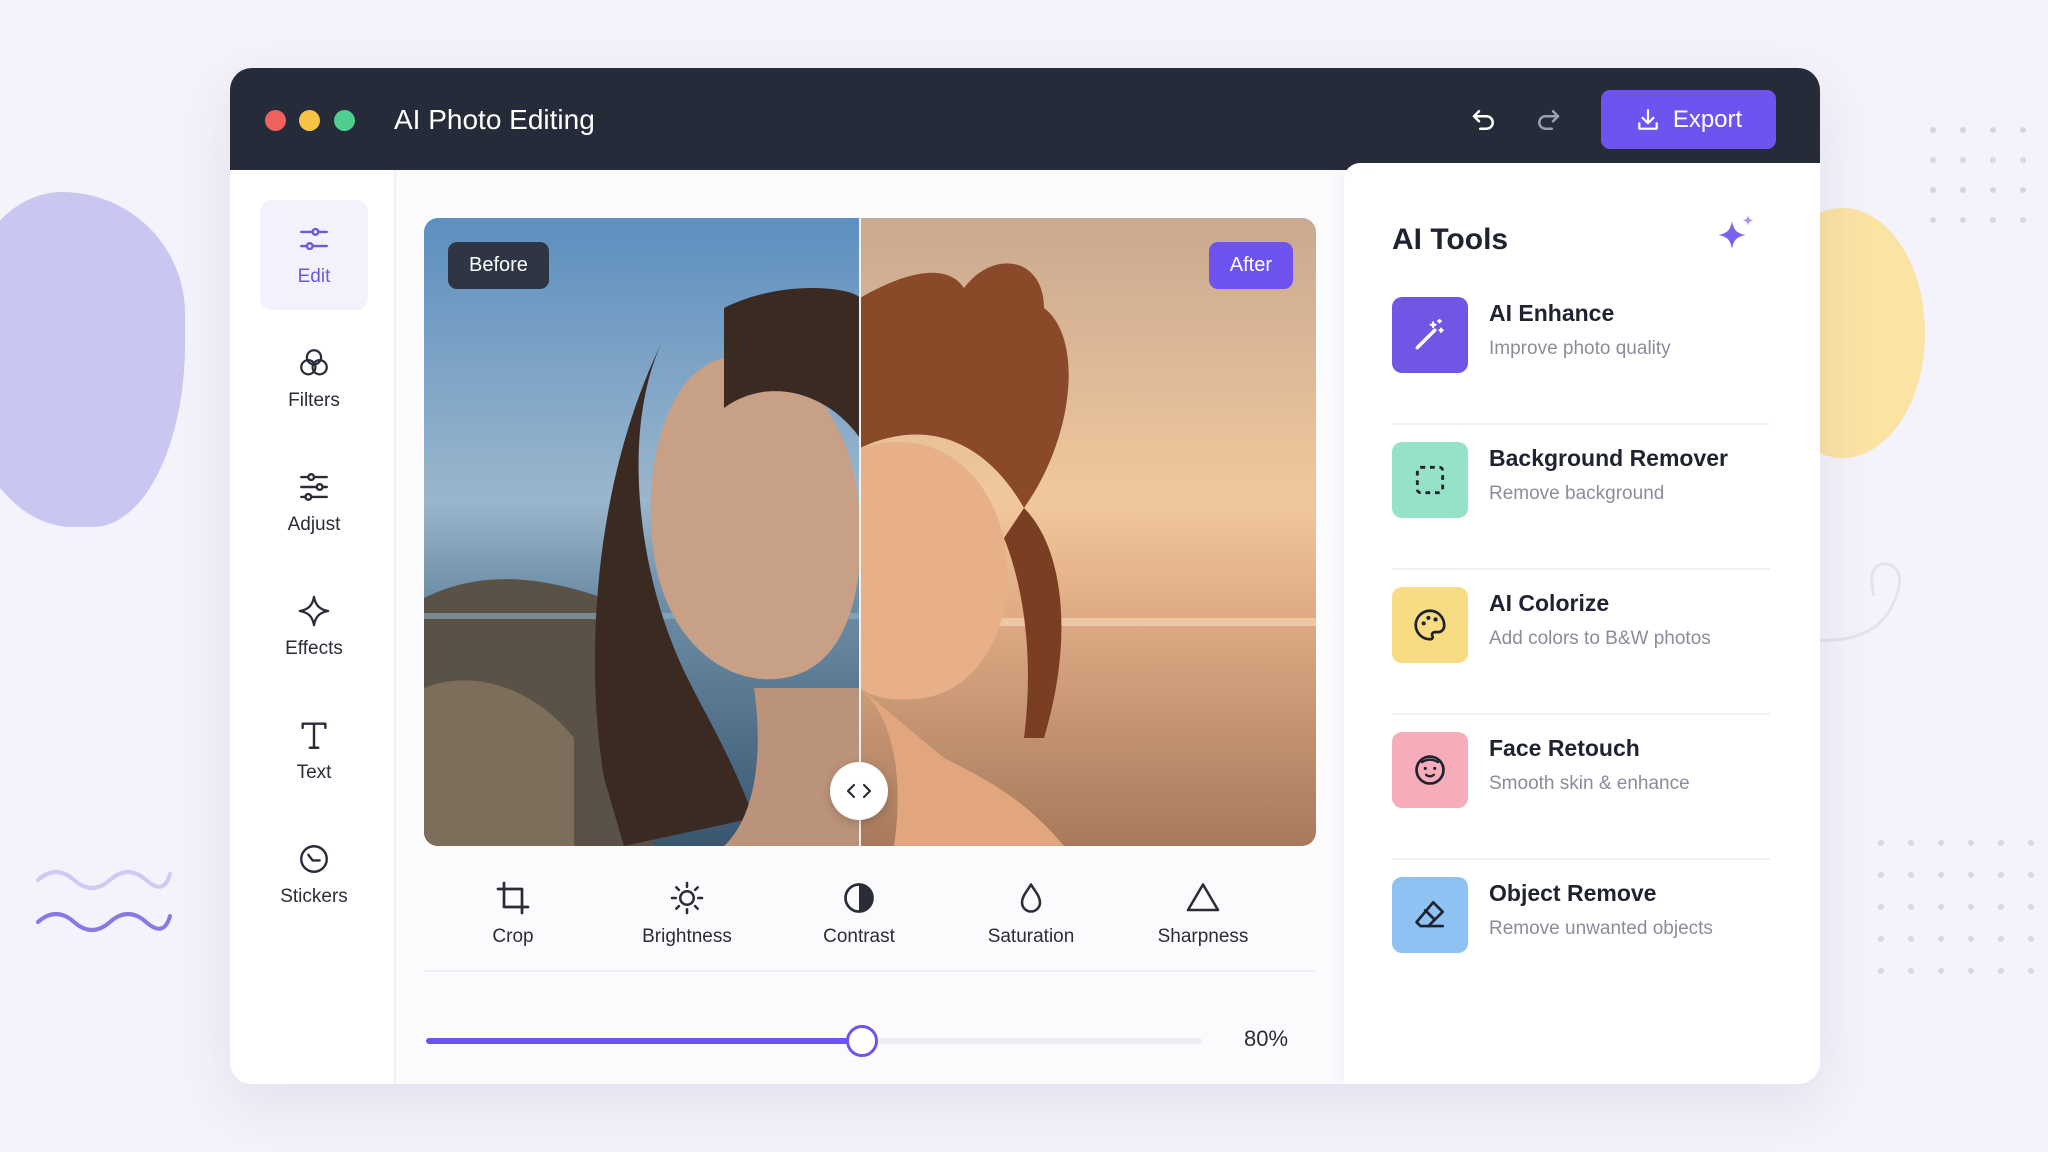 The width and height of the screenshot is (2048, 1152). Describe the element at coordinates (314, 772) in the screenshot. I see `sidebar-item-label: Text` at that location.